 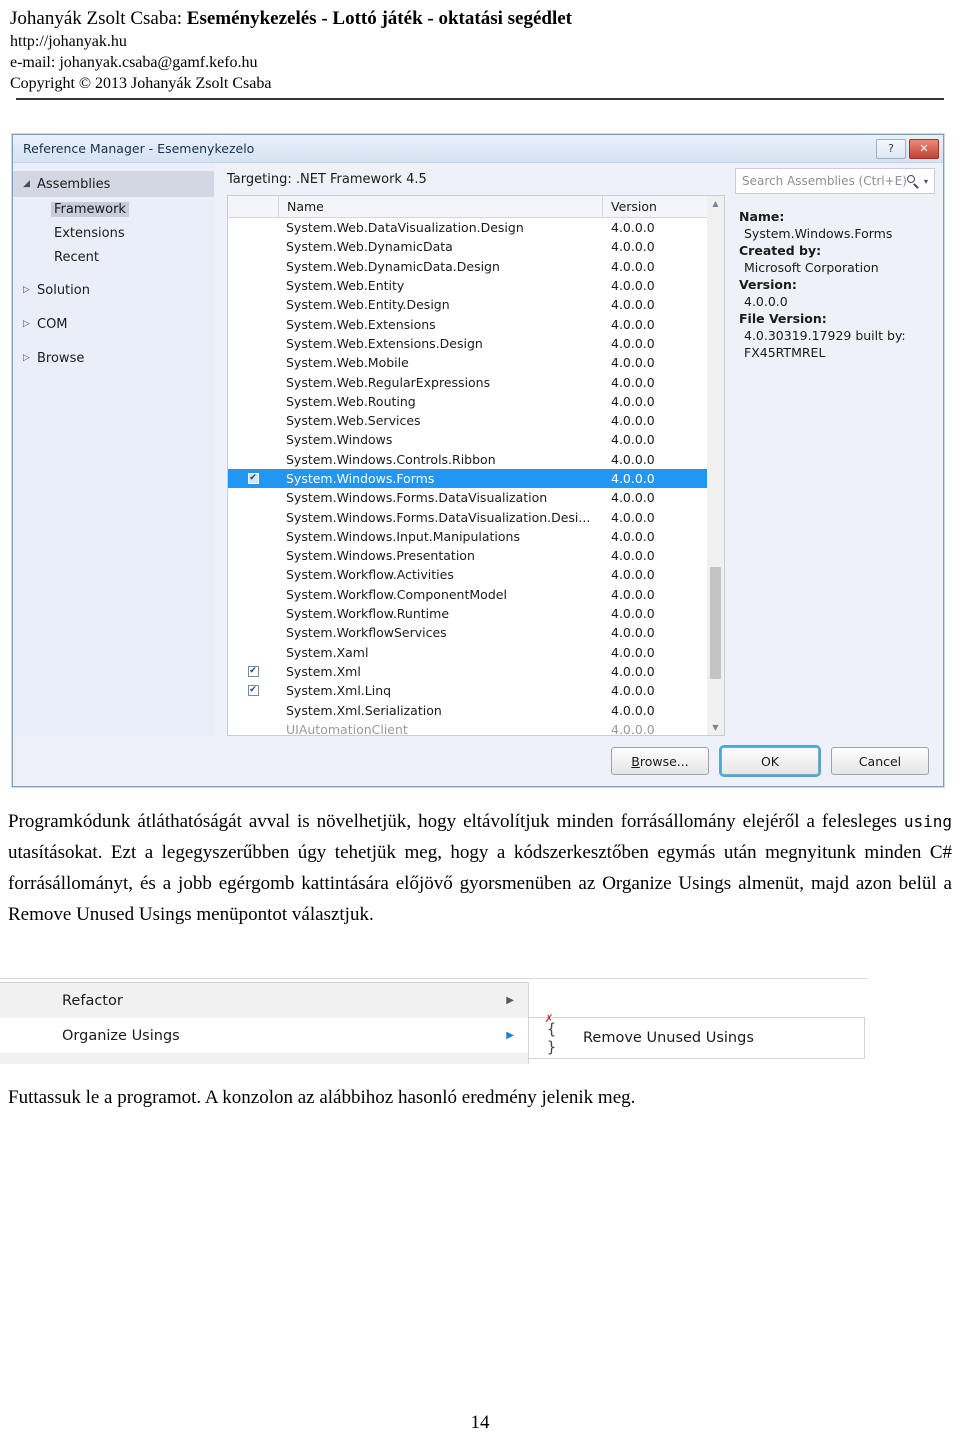 I want to click on table-row: System.Xml 4.0.0.0, so click(x=467, y=671).